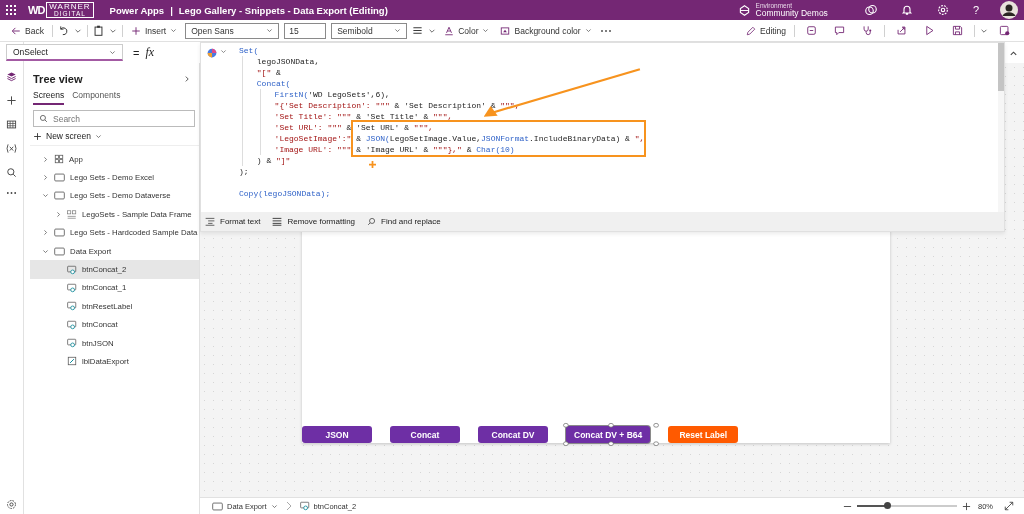  Describe the element at coordinates (966, 506) in the screenshot. I see `zoom-in-icon` at that location.